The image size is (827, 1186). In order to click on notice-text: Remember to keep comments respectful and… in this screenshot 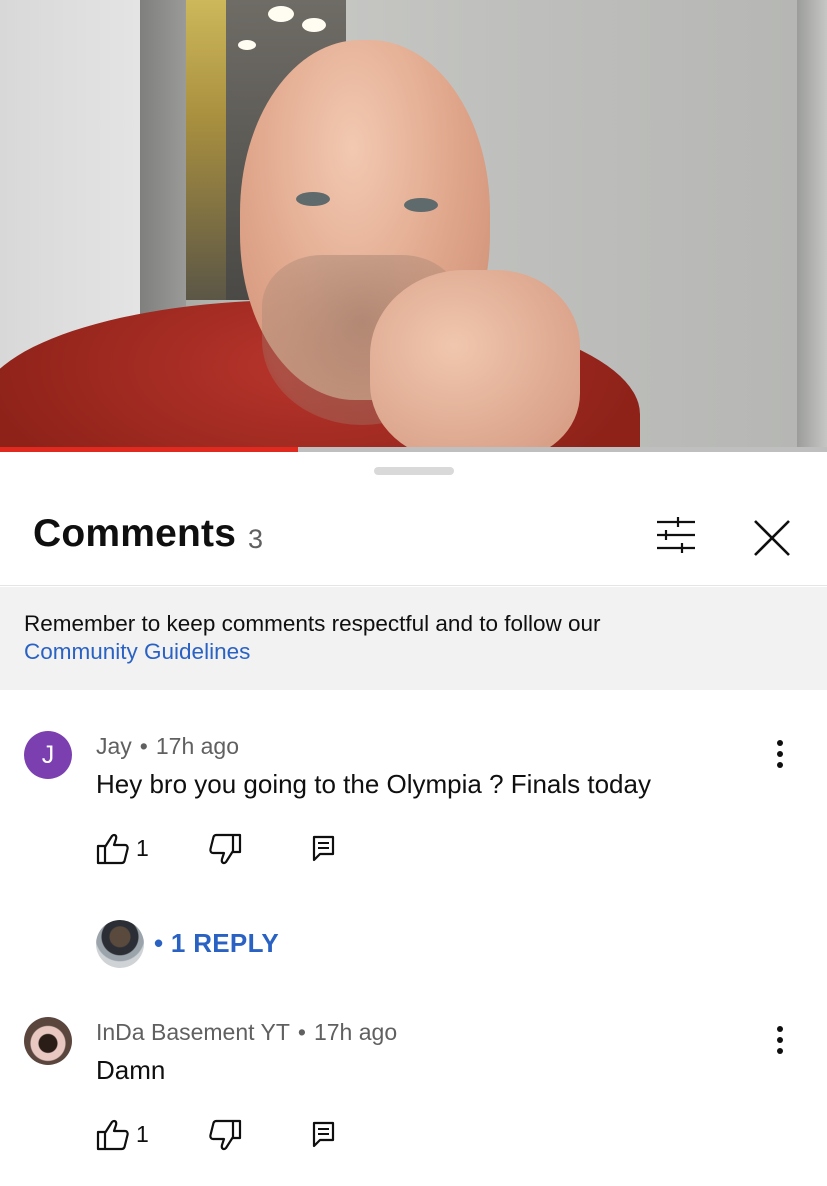, I will do `click(312, 623)`.